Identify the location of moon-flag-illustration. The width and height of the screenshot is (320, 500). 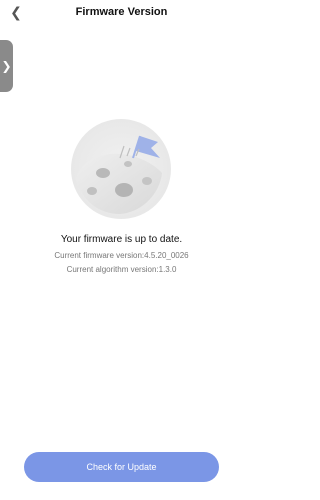
(121, 169).